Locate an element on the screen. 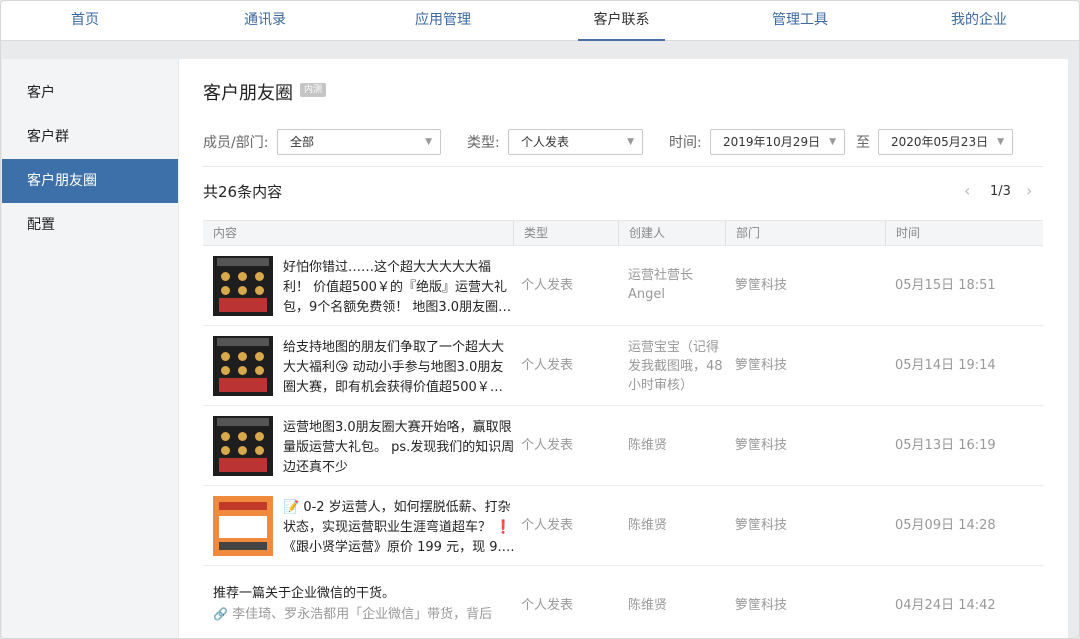 This screenshot has height=639, width=1080. beta-badge: 内测 is located at coordinates (313, 90).